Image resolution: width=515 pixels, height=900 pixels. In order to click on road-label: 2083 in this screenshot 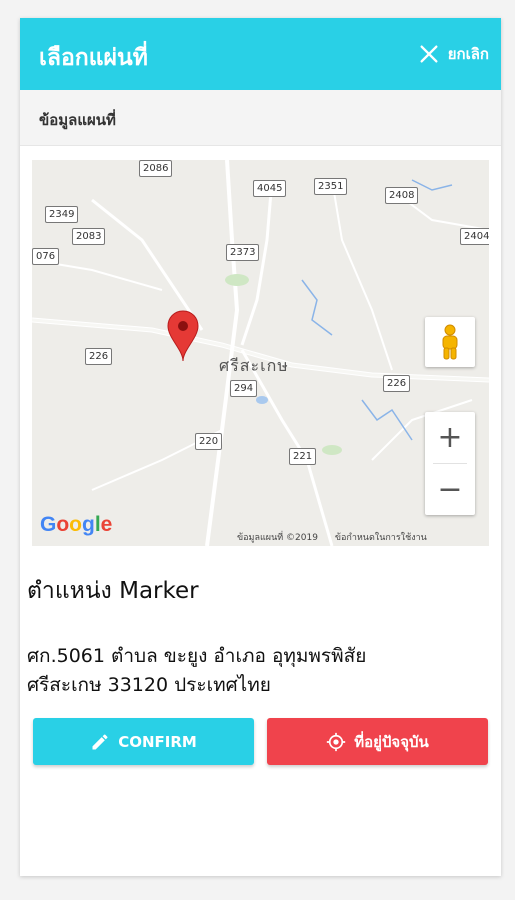, I will do `click(89, 236)`.